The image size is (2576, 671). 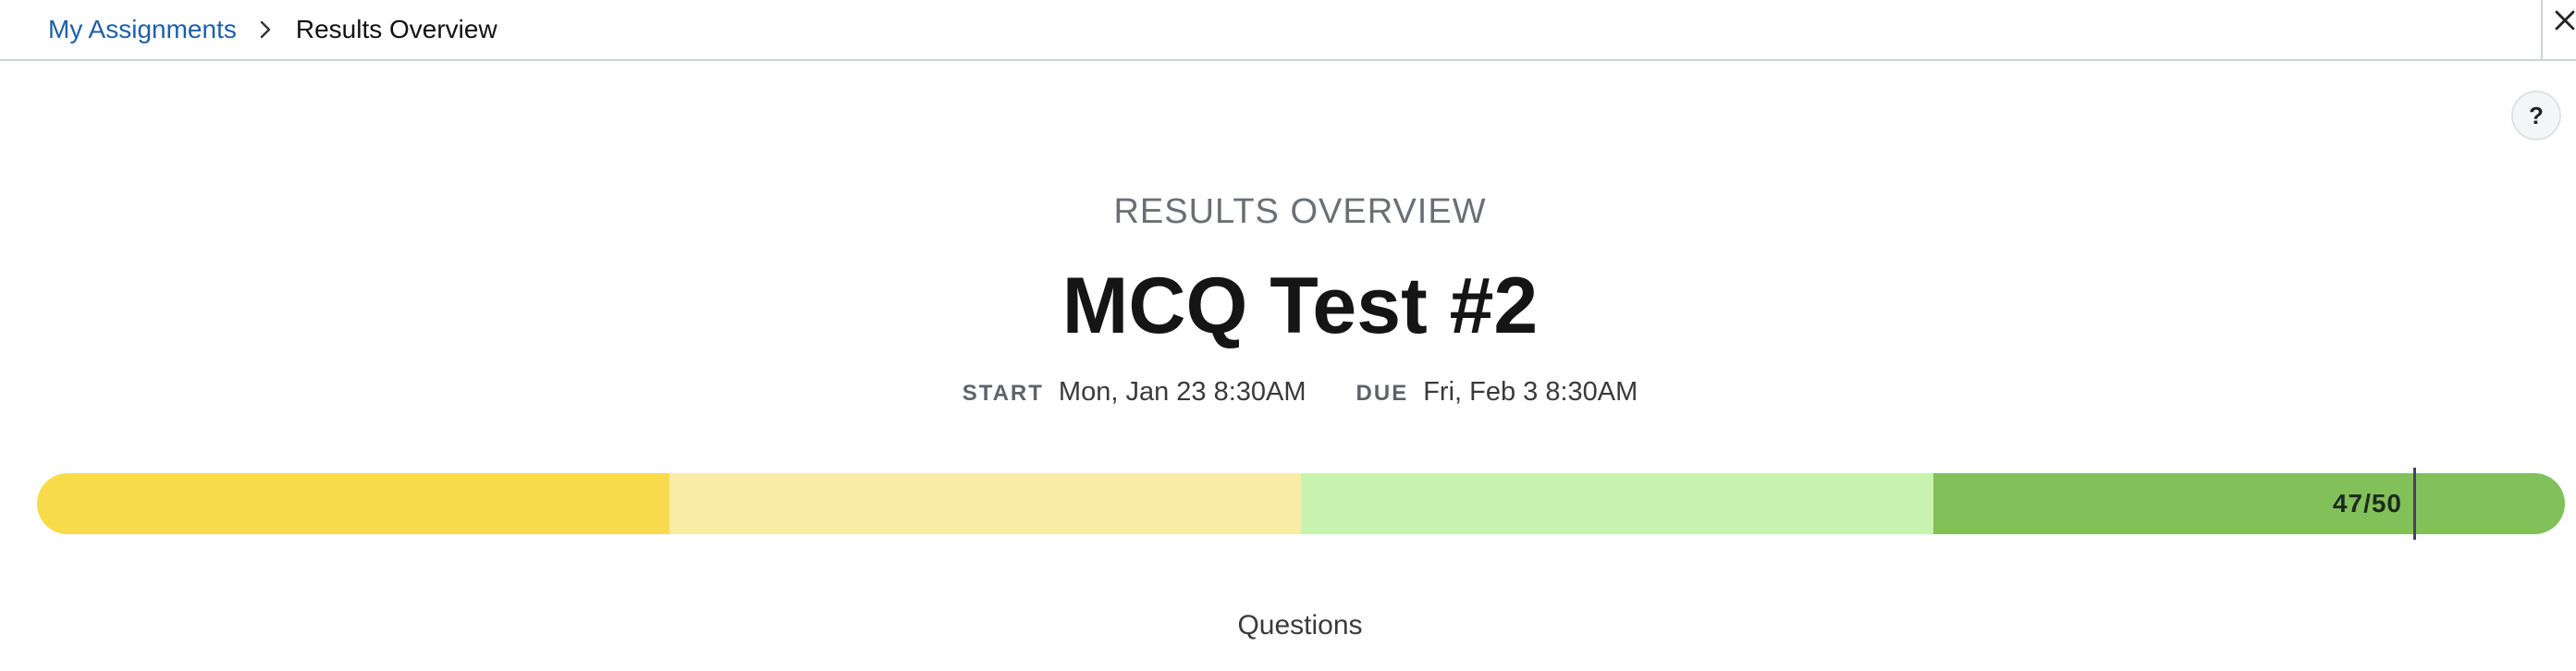 What do you see at coordinates (396, 29) in the screenshot?
I see `breadcrumb-current: Results Overview` at bounding box center [396, 29].